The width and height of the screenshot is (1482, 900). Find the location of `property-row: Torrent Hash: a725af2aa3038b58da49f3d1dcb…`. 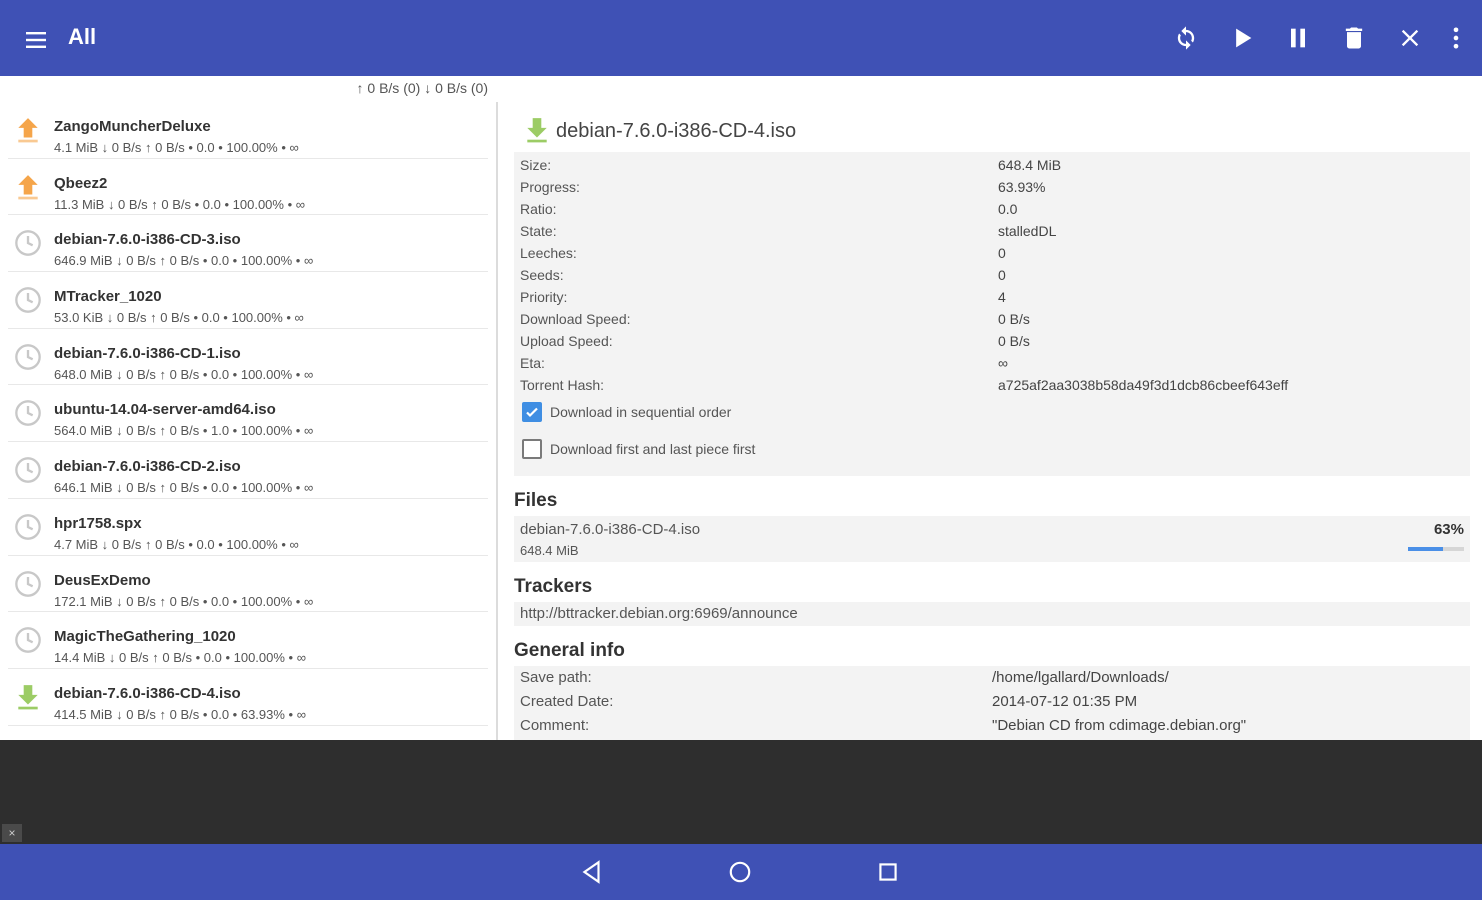

property-row: Torrent Hash: a725af2aa3038b58da49f3d1dcb… is located at coordinates (992, 385).